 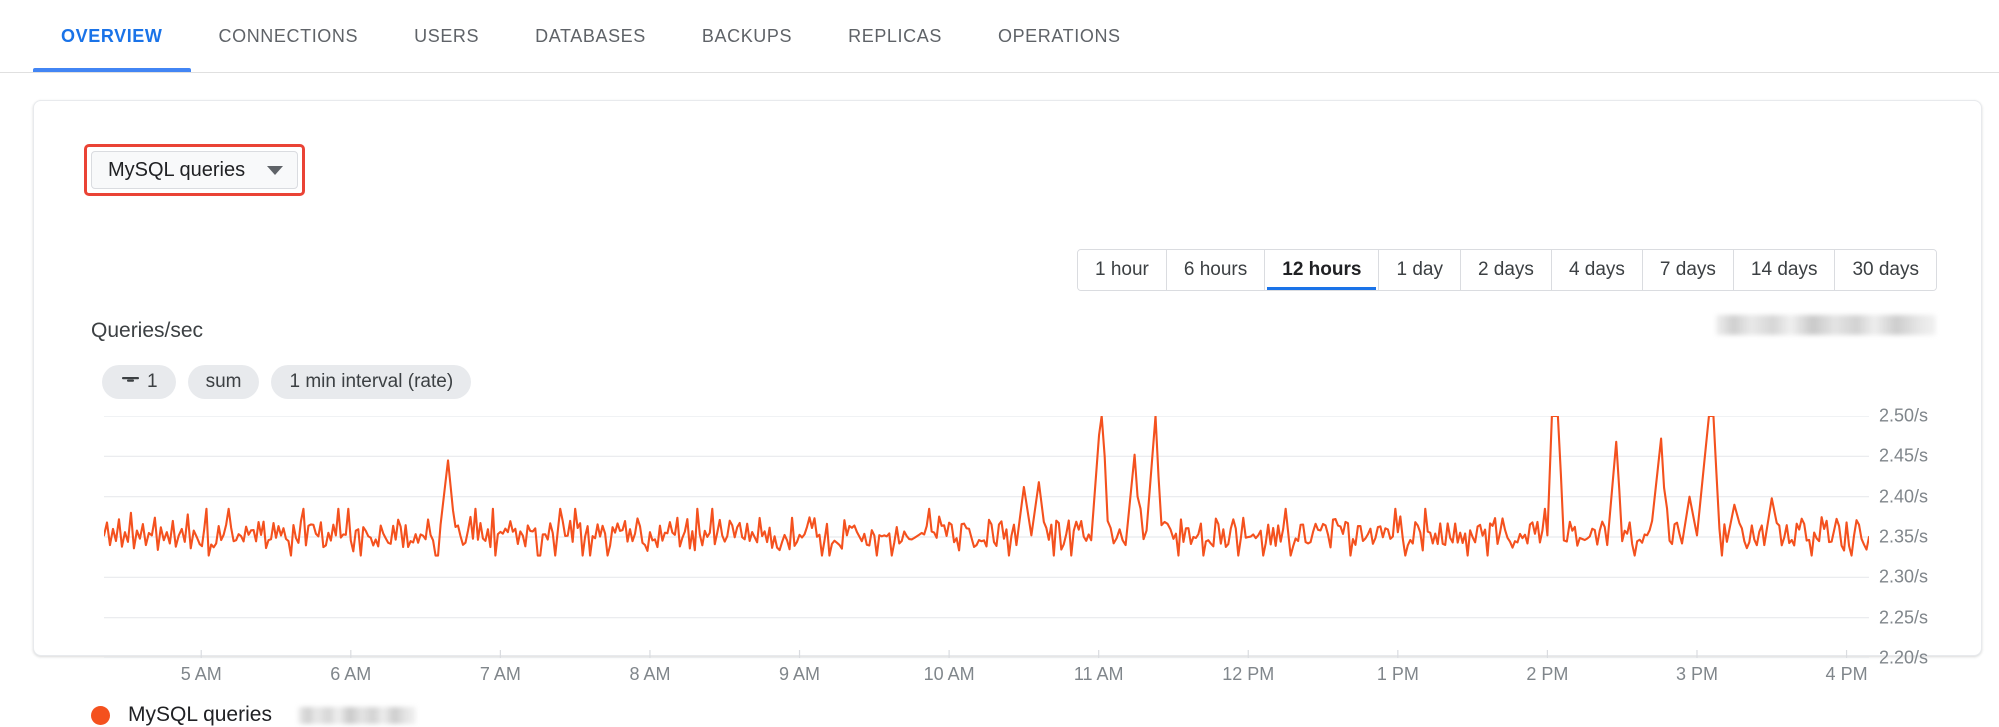 What do you see at coordinates (1904, 415) in the screenshot?
I see `y-axis-tick-label: 2.50/s` at bounding box center [1904, 415].